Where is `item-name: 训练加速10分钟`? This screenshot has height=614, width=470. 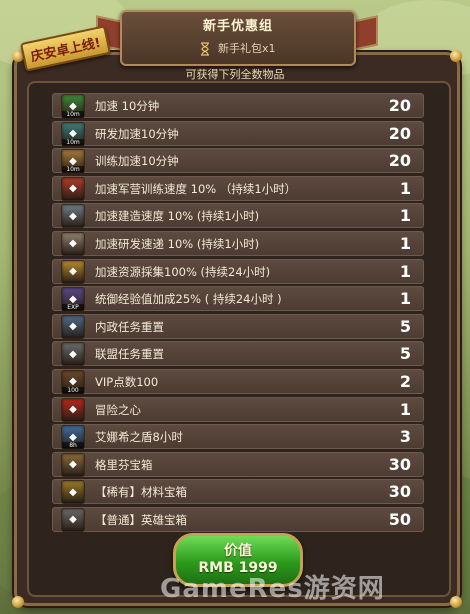
item-name: 训练加速10分钟 is located at coordinates (137, 161).